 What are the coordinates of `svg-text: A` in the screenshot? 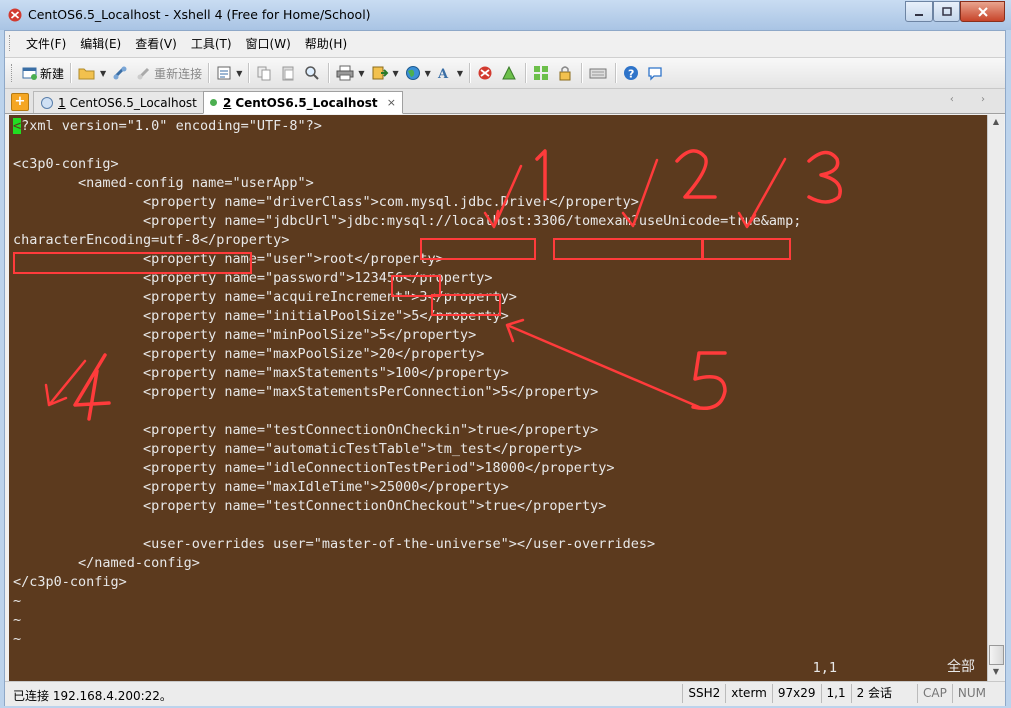 It's located at (443, 74).